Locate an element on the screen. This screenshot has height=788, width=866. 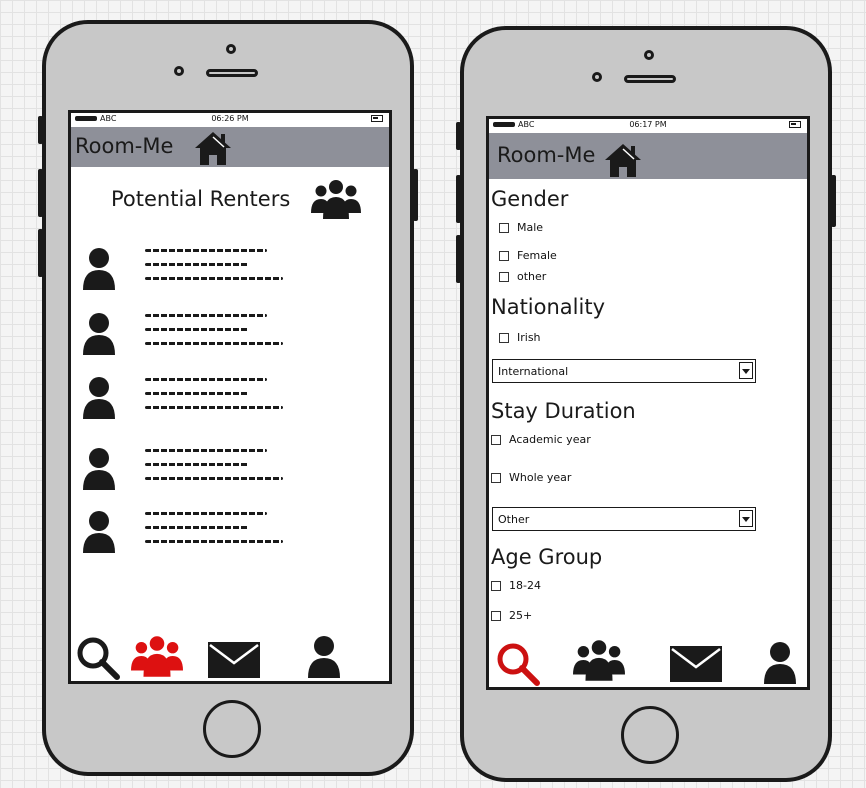
status-bar: ABC 06:17 PM is located at coordinates (648, 126).